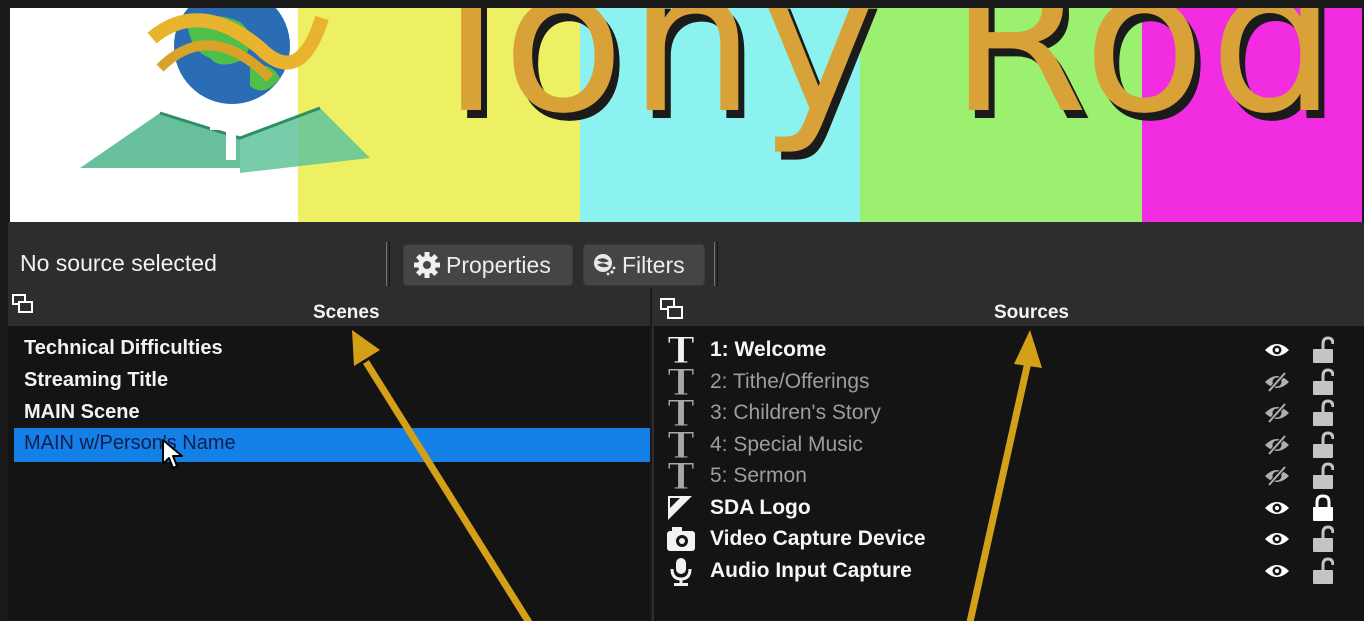  Describe the element at coordinates (790, 381) in the screenshot. I see `source-item-label: 2: Tithe/Offerings` at that location.